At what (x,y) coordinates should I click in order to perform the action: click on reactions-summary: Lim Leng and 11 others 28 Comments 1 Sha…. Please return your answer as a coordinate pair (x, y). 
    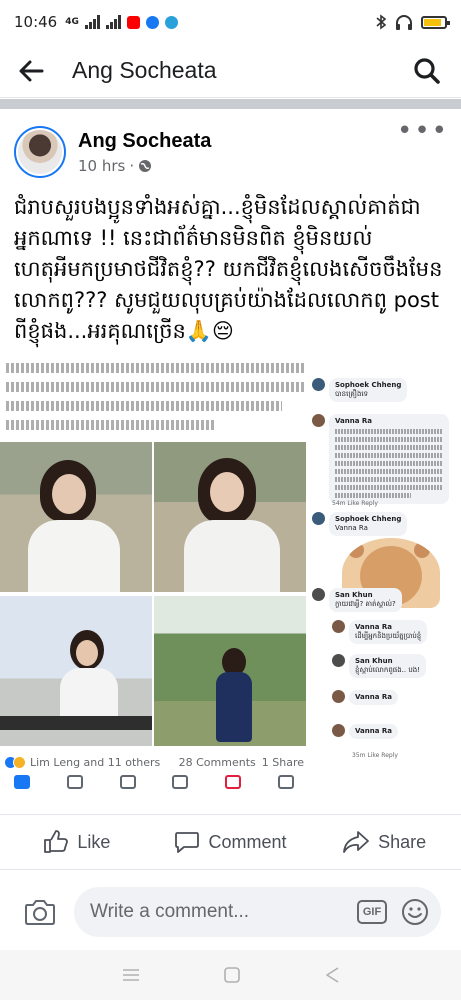
    Looking at the image, I should click on (154, 762).